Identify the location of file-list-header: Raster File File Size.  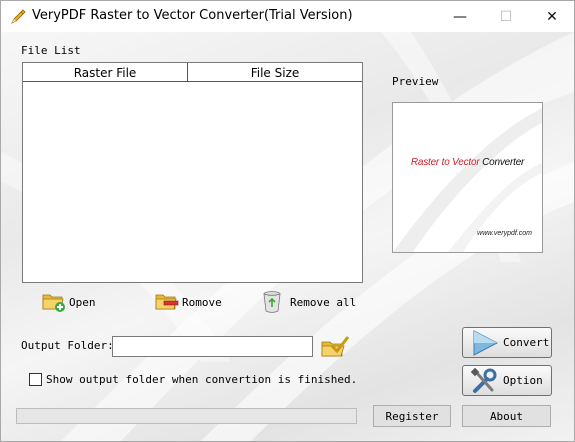
(192, 72).